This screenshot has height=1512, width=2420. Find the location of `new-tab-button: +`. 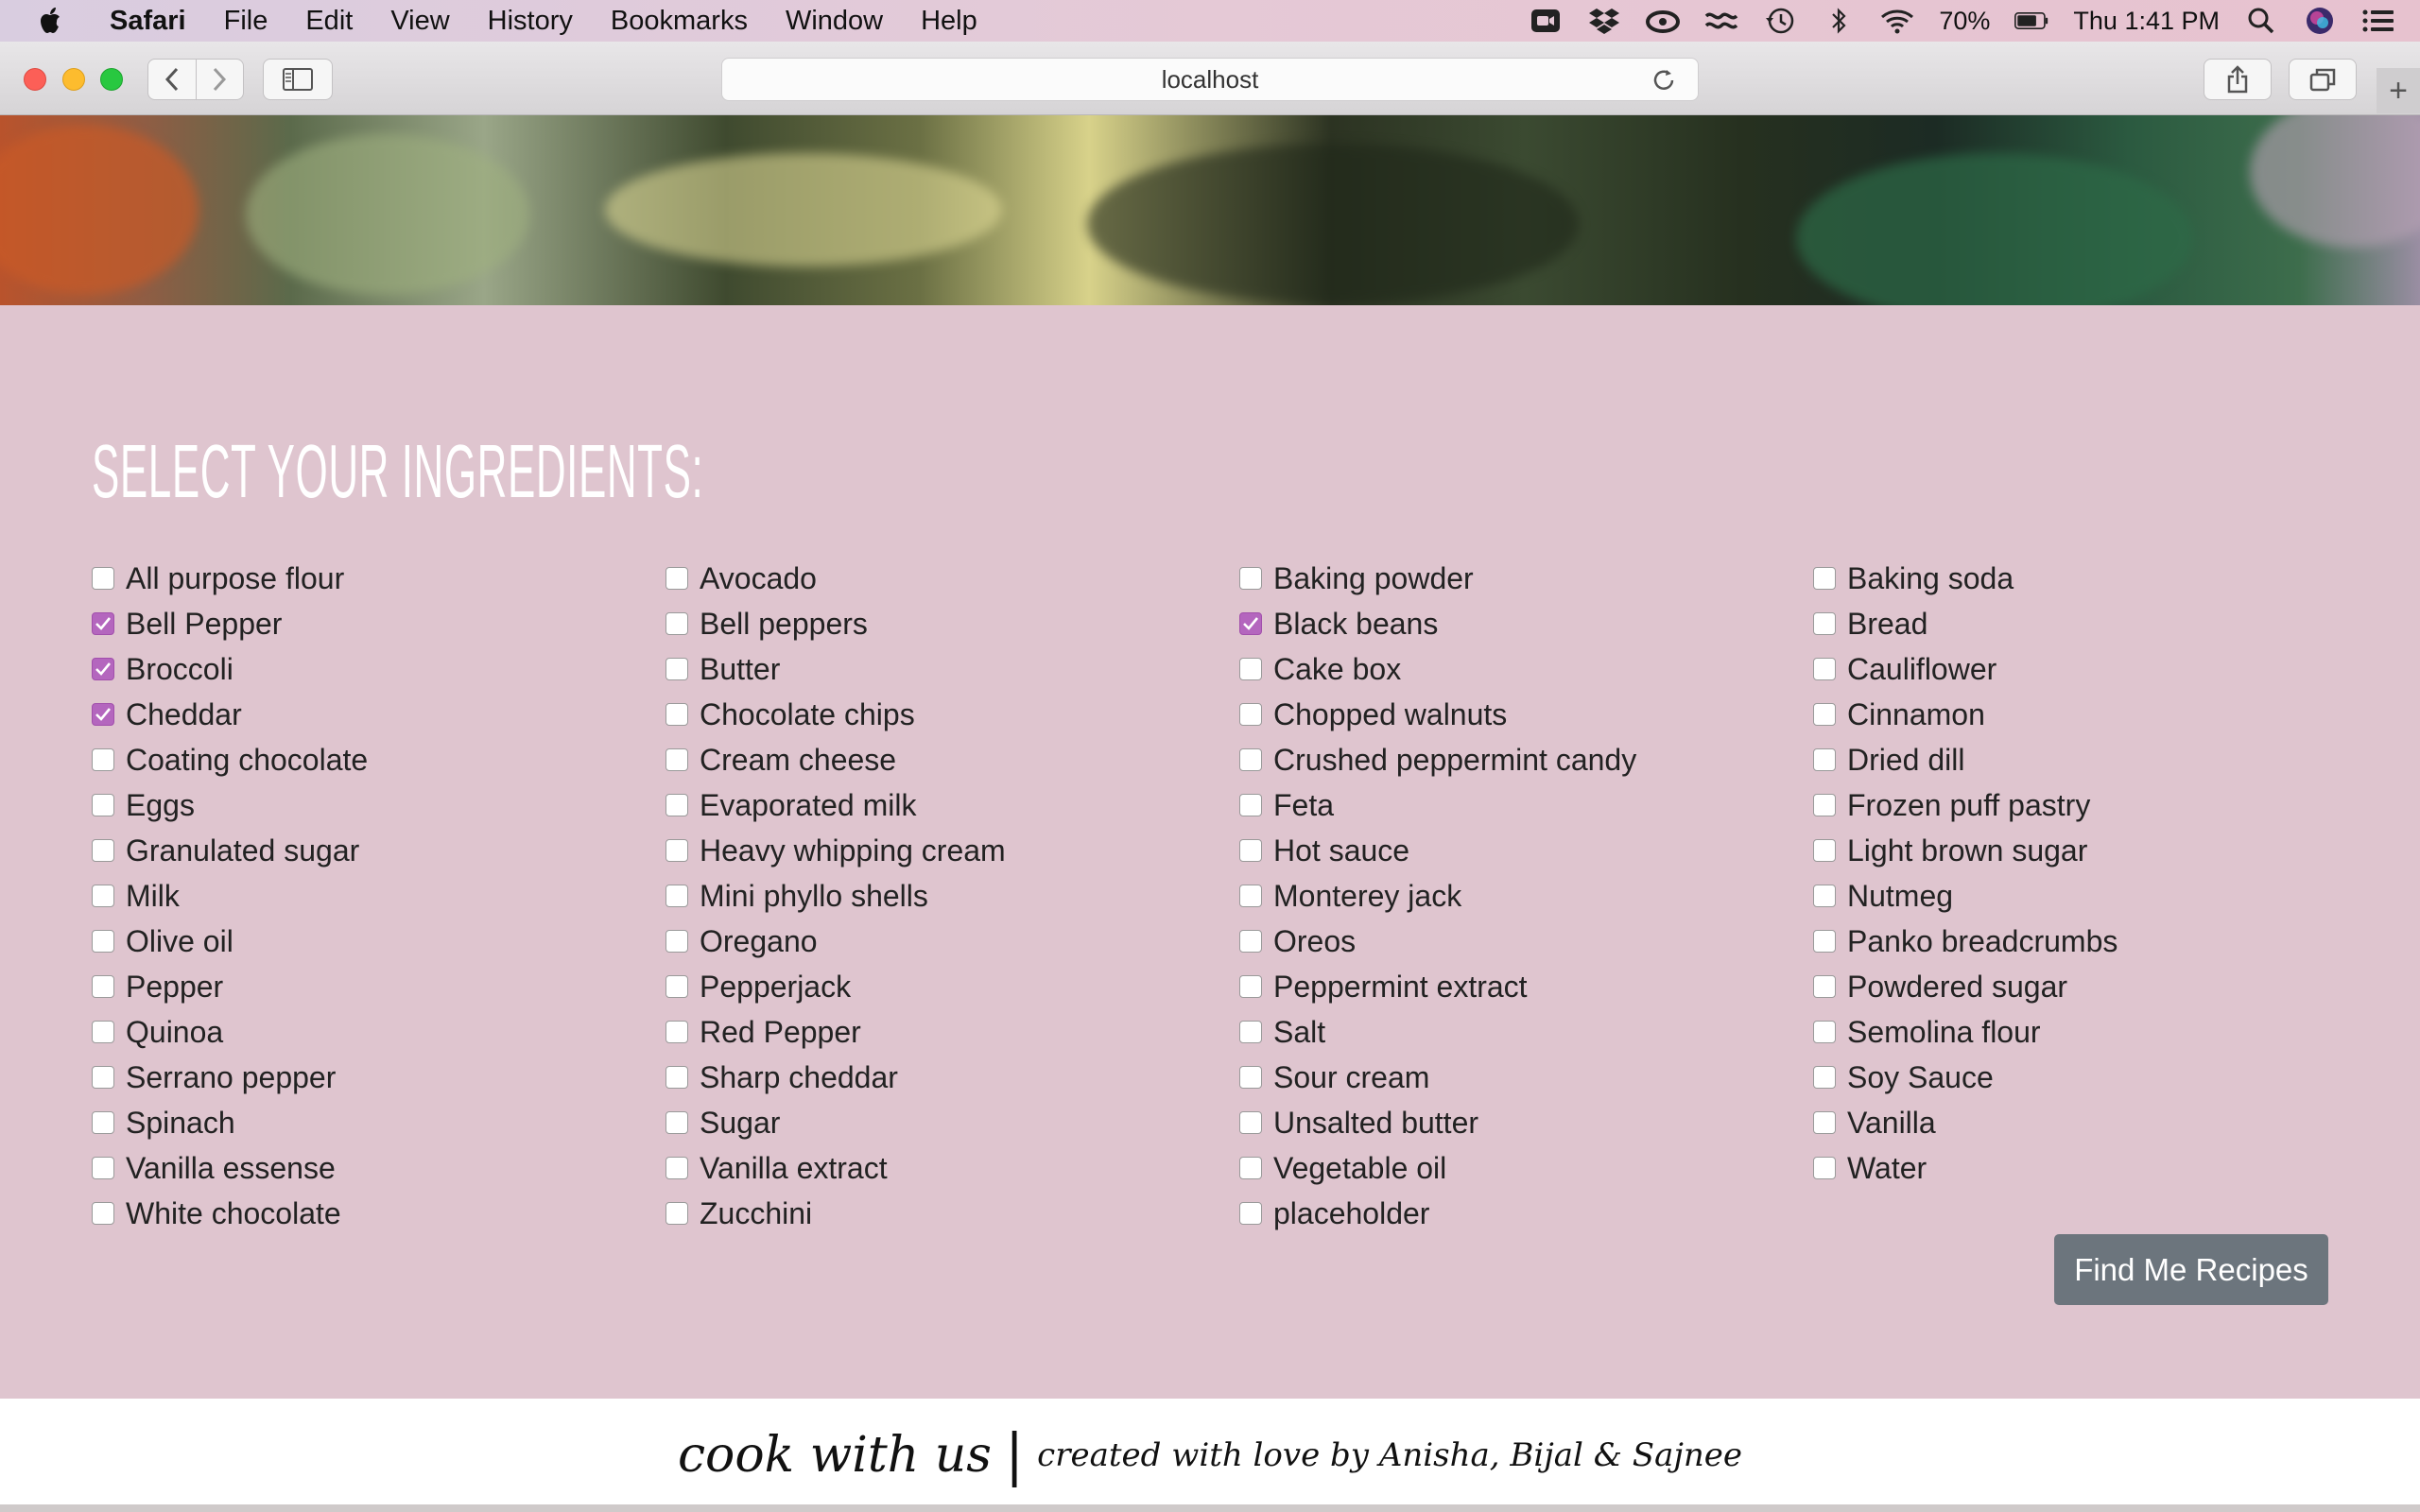

new-tab-button: + is located at coordinates (2398, 90).